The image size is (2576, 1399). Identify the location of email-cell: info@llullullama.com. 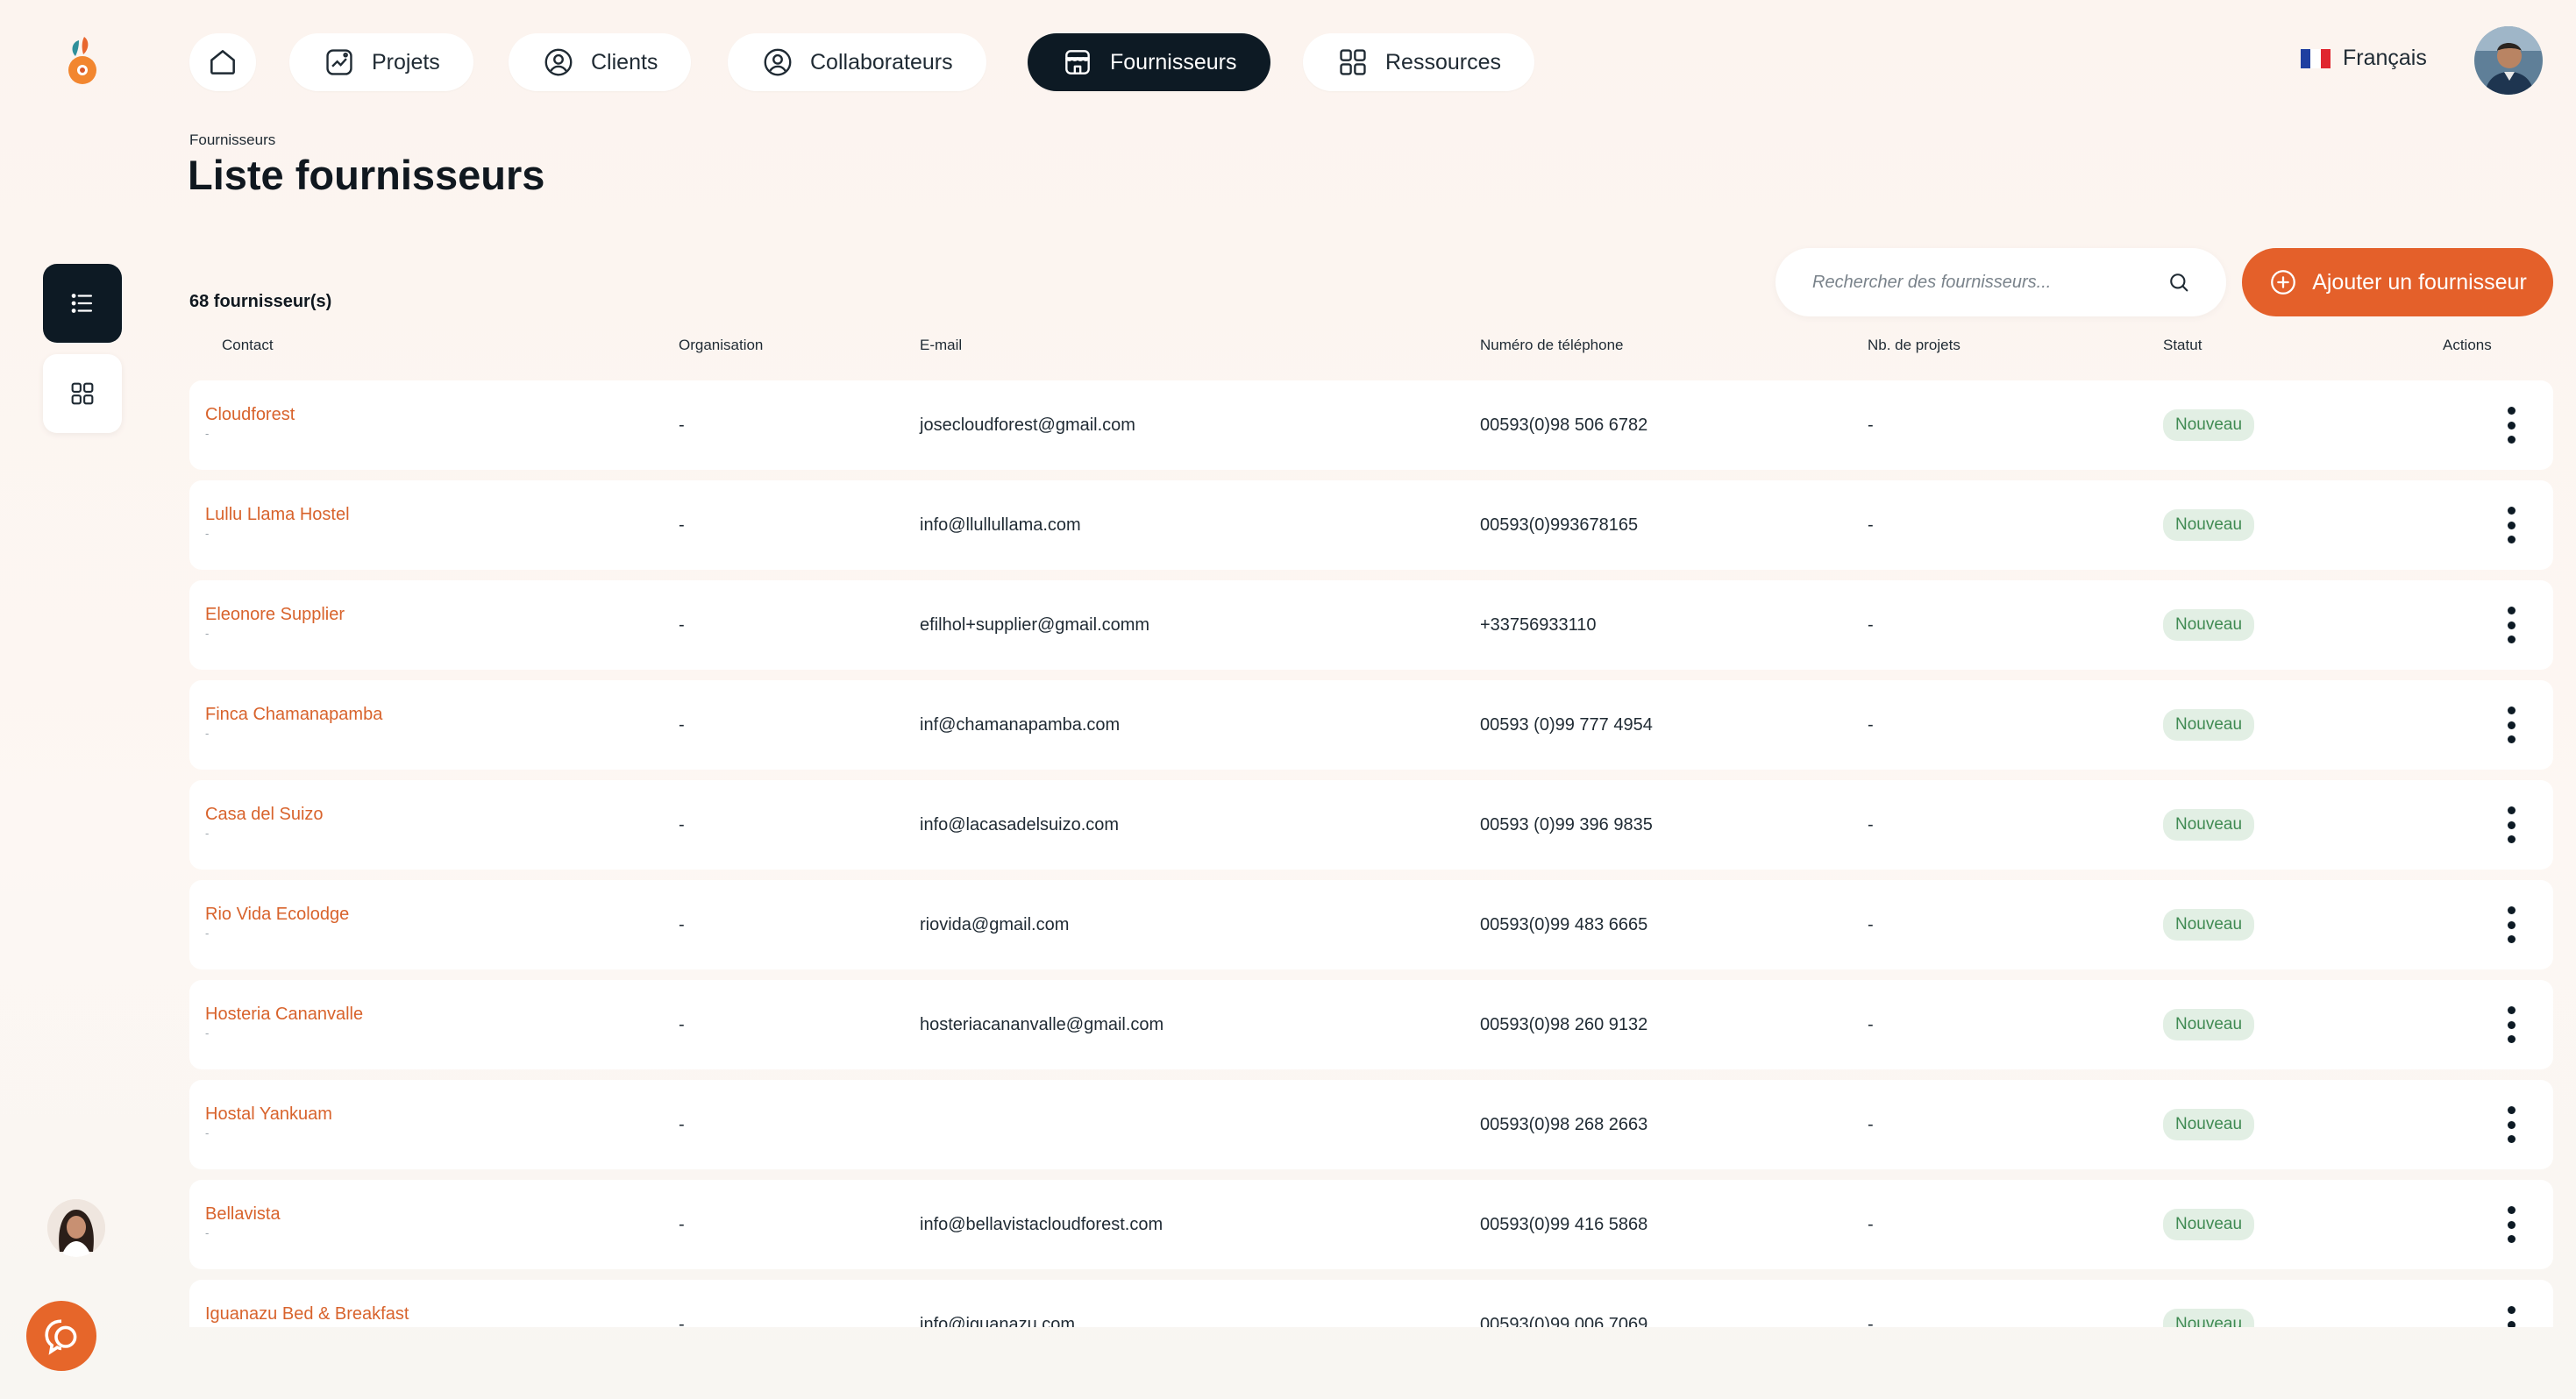
(1000, 525).